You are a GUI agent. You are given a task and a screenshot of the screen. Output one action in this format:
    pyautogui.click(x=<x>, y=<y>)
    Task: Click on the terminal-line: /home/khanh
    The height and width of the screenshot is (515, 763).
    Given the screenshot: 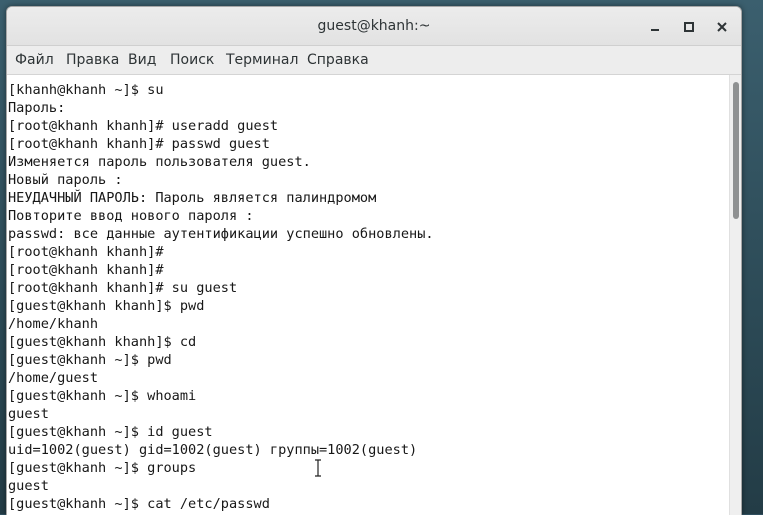 What is the action you would take?
    pyautogui.click(x=53, y=324)
    